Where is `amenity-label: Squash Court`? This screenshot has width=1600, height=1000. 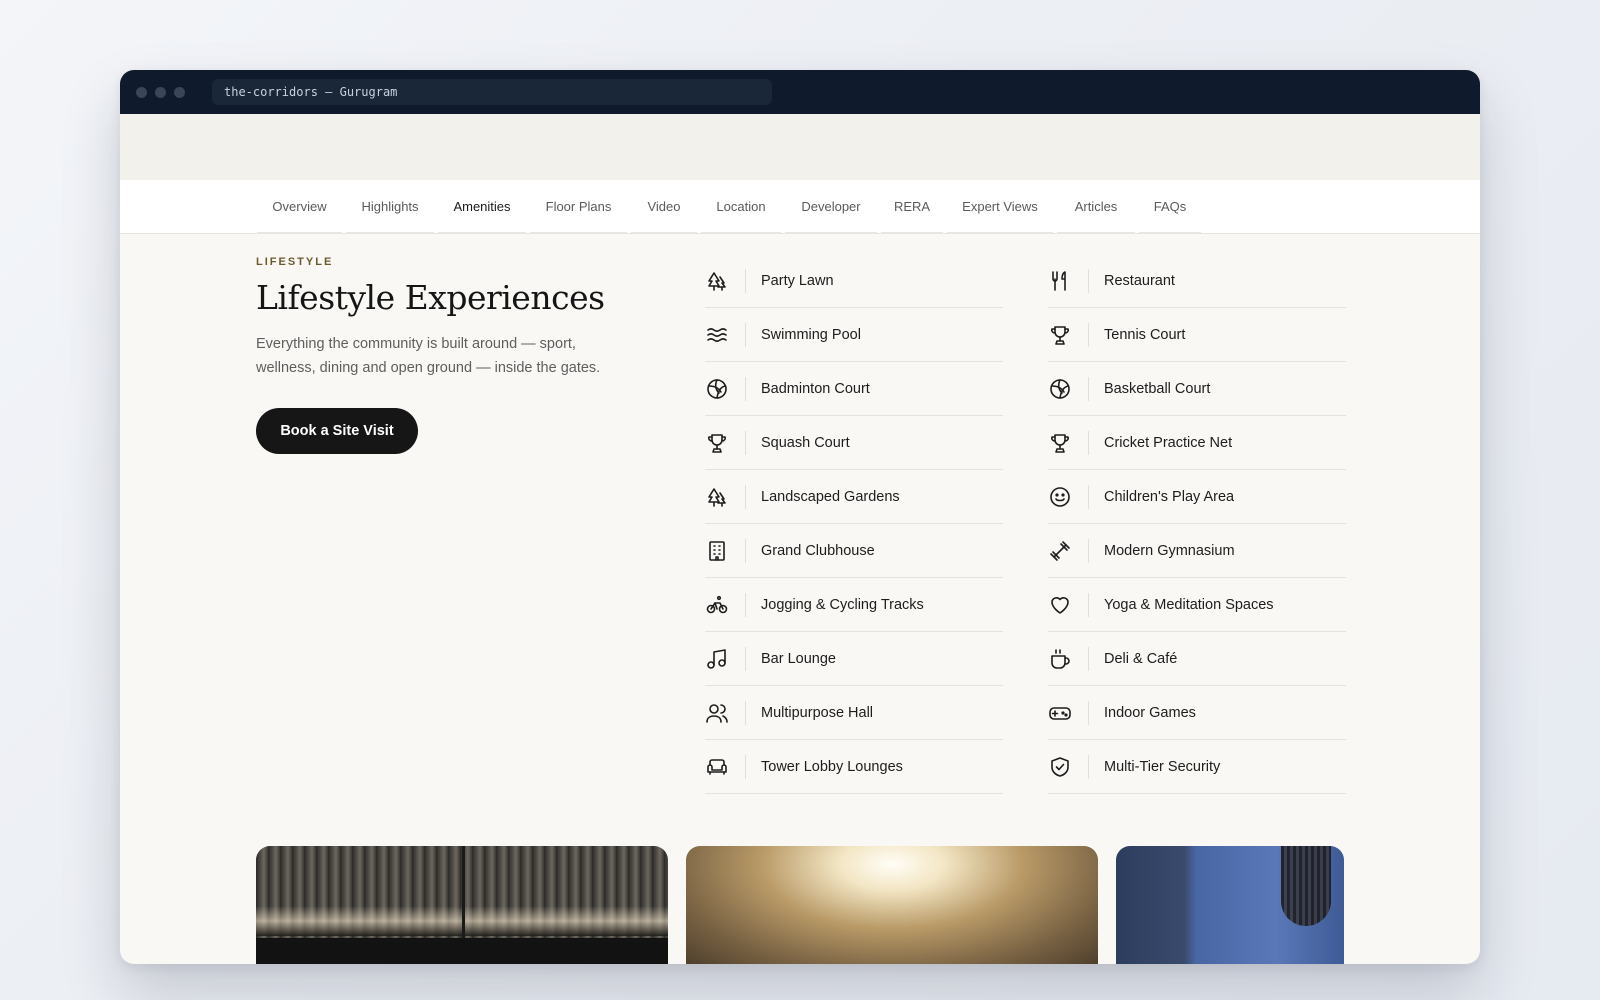
amenity-label: Squash Court is located at coordinates (805, 443).